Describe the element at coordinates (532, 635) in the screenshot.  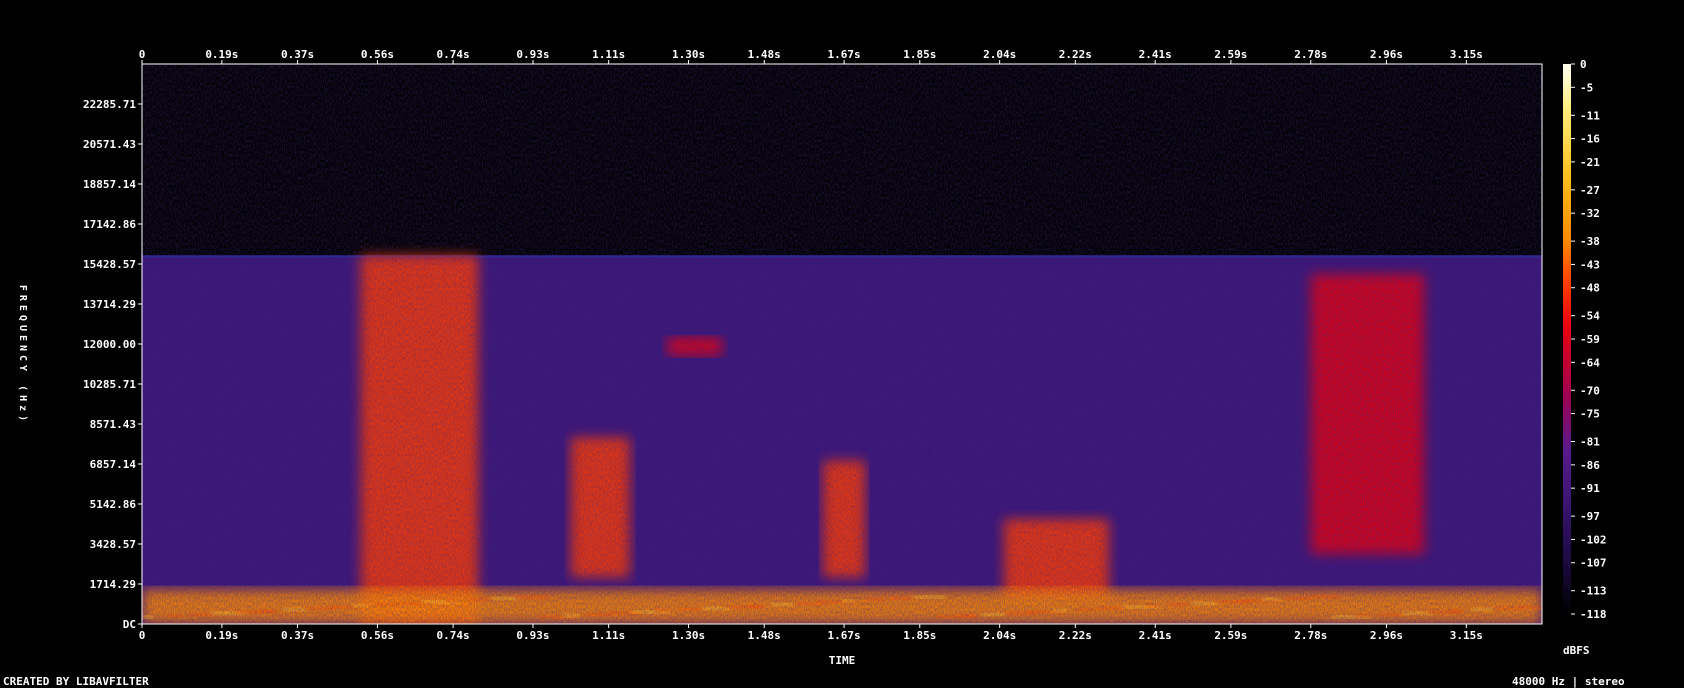
I see `x-tick-label-bottom: 0.93s` at that location.